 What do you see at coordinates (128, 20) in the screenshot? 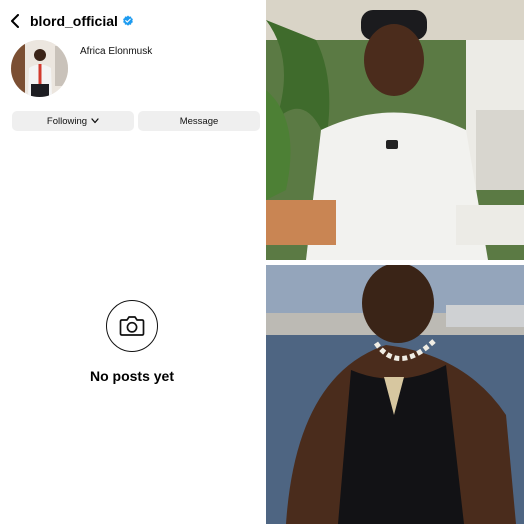
I see `verified-badge-icon` at bounding box center [128, 20].